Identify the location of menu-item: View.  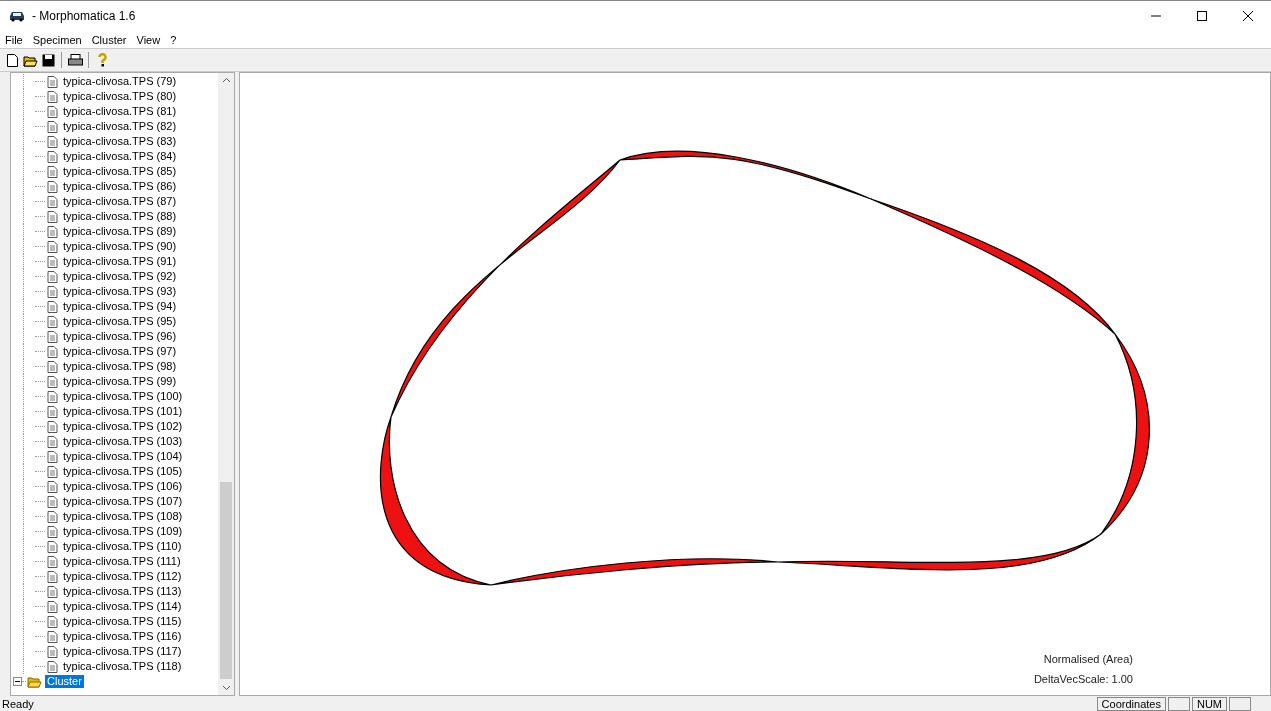
(148, 39).